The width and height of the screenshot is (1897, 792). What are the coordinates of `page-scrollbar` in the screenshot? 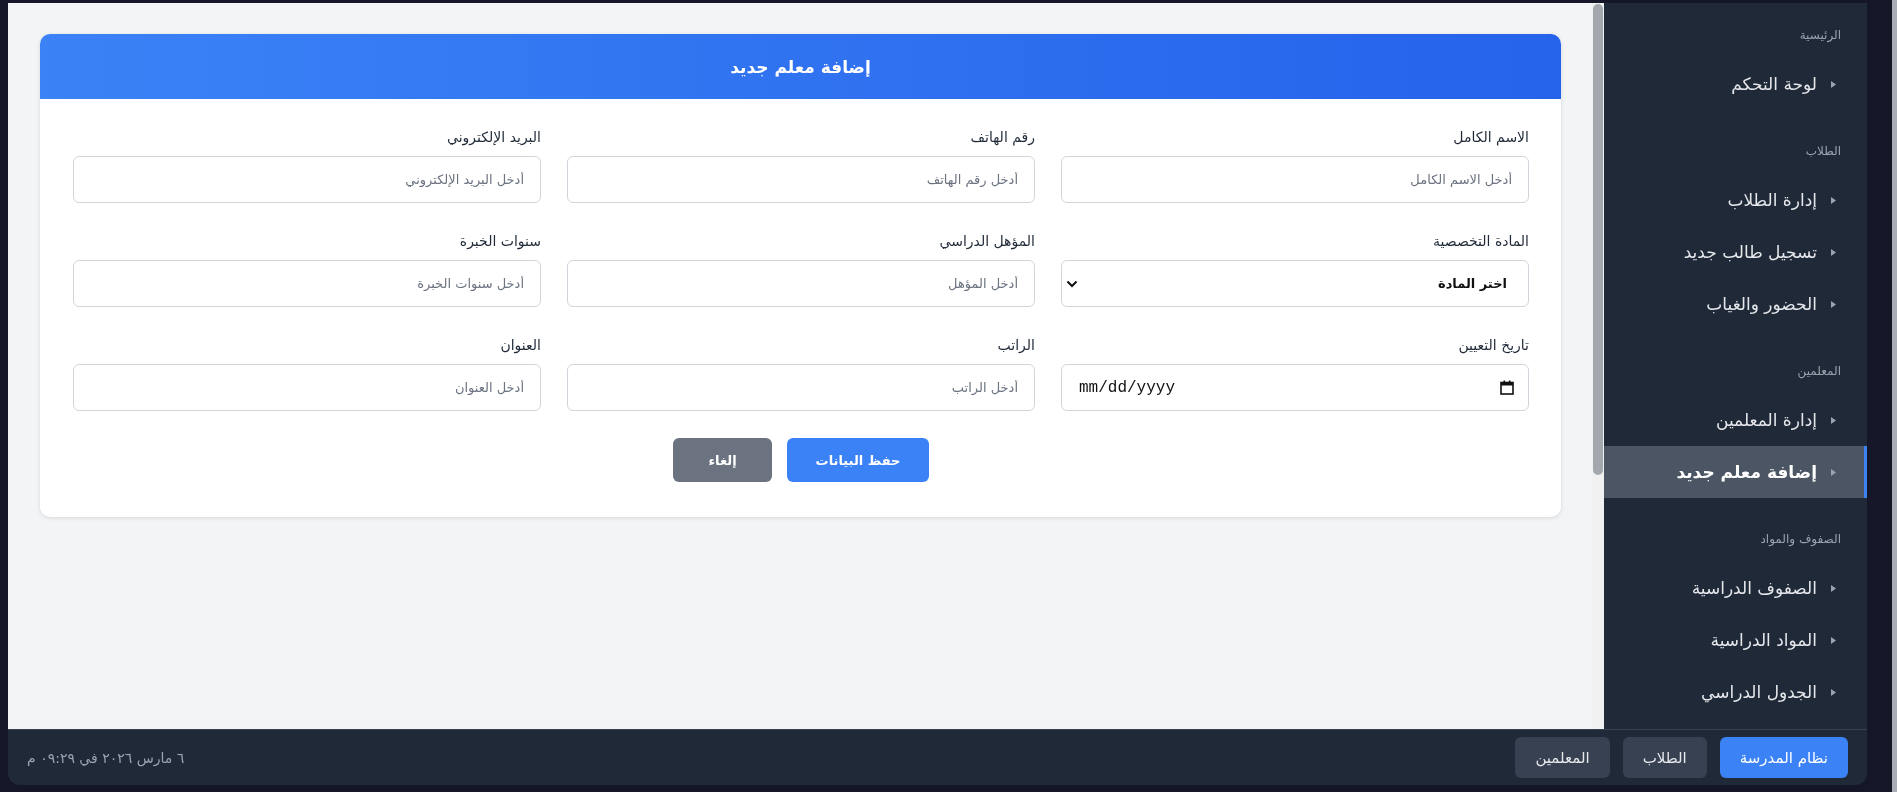 It's located at (1894, 396).